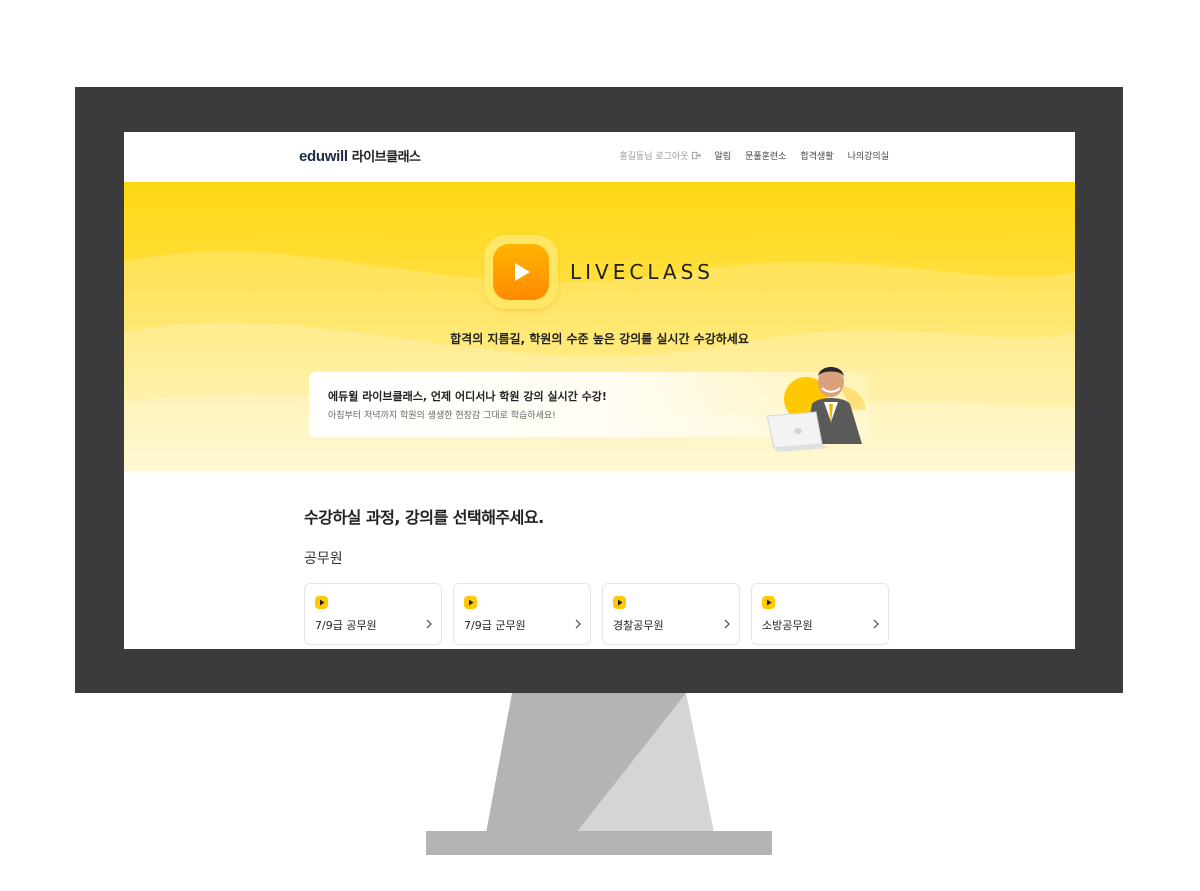  I want to click on logo: eduwill 라이브클래스, so click(360, 155).